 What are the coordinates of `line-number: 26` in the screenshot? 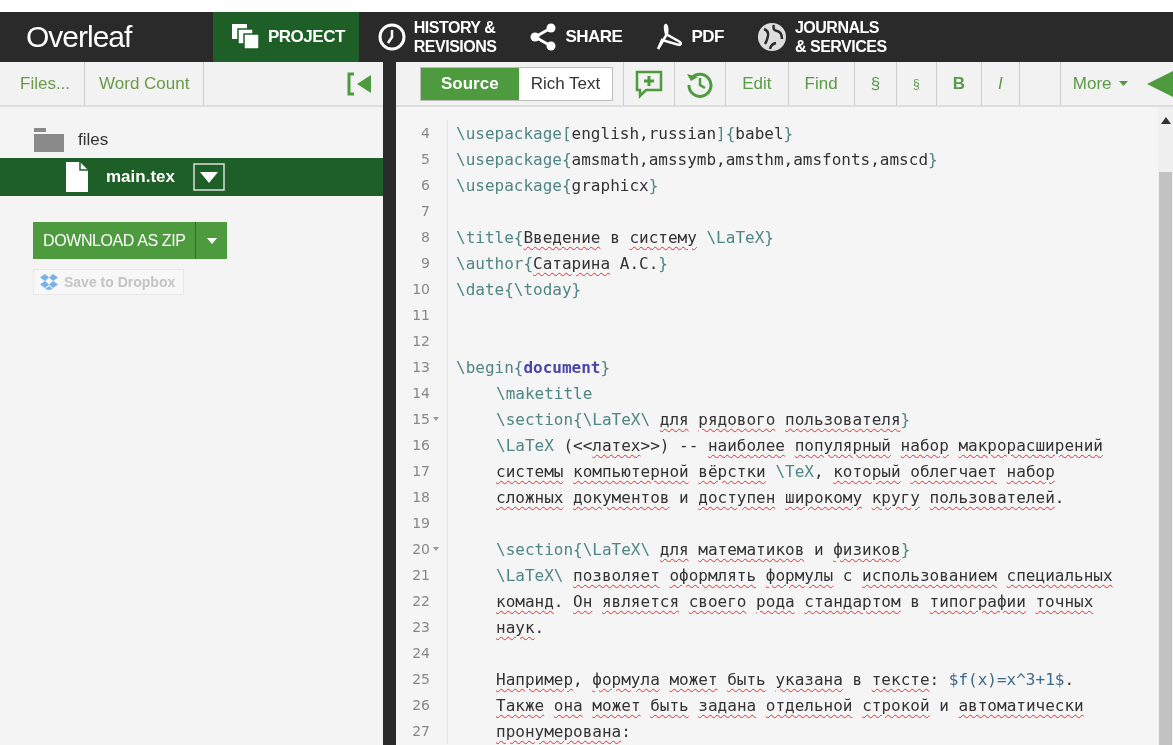 It's located at (421, 705).